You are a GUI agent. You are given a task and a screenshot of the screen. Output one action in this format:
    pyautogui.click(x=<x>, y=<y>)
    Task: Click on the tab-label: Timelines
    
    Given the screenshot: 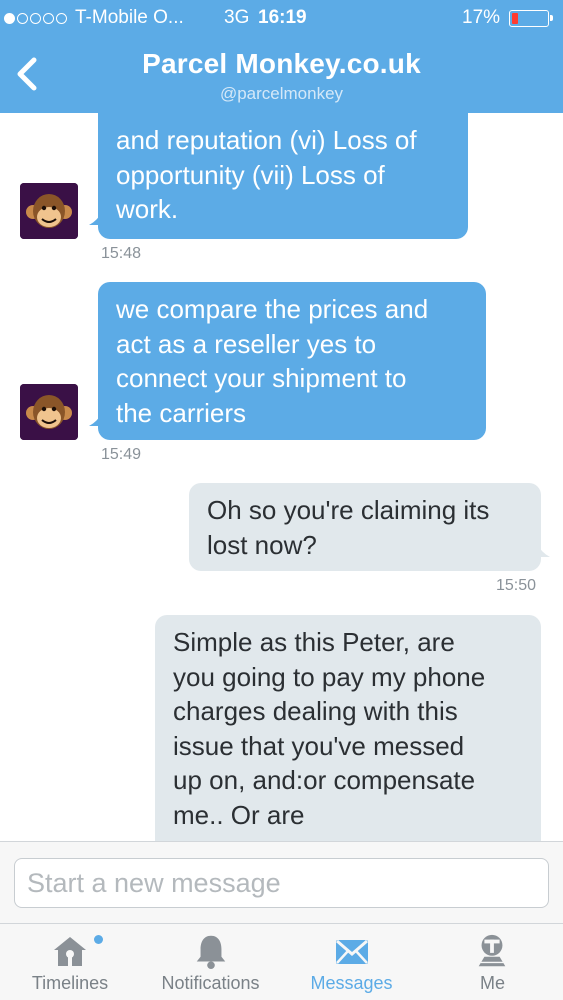 What is the action you would take?
    pyautogui.click(x=70, y=983)
    